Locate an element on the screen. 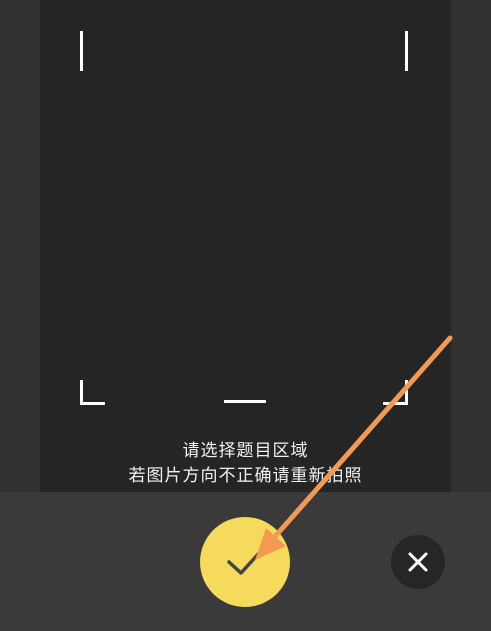 The height and width of the screenshot is (631, 491). close-button is located at coordinates (418, 562).